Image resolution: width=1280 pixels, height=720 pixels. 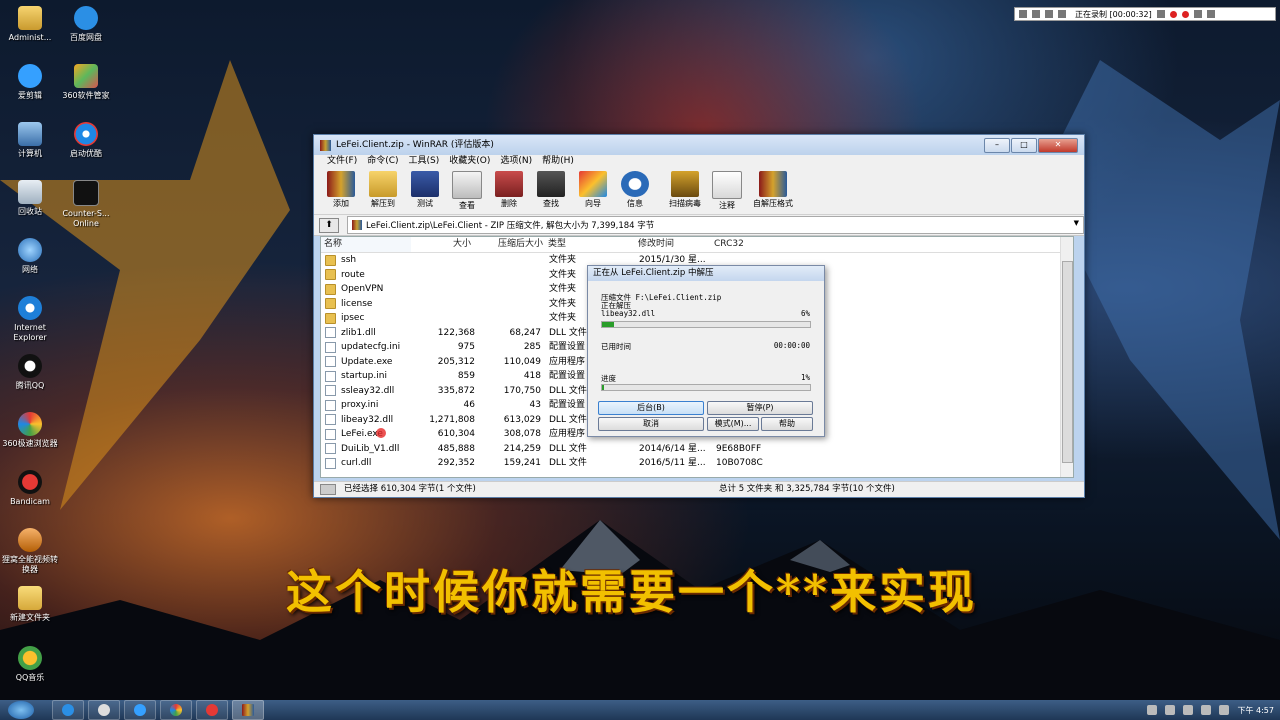 I want to click on info-icon, so click(x=635, y=184).